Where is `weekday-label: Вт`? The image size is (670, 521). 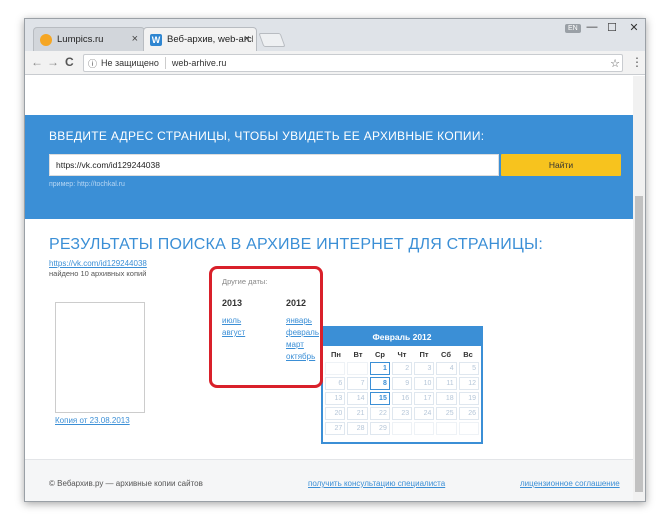
weekday-label: Вт is located at coordinates (358, 354).